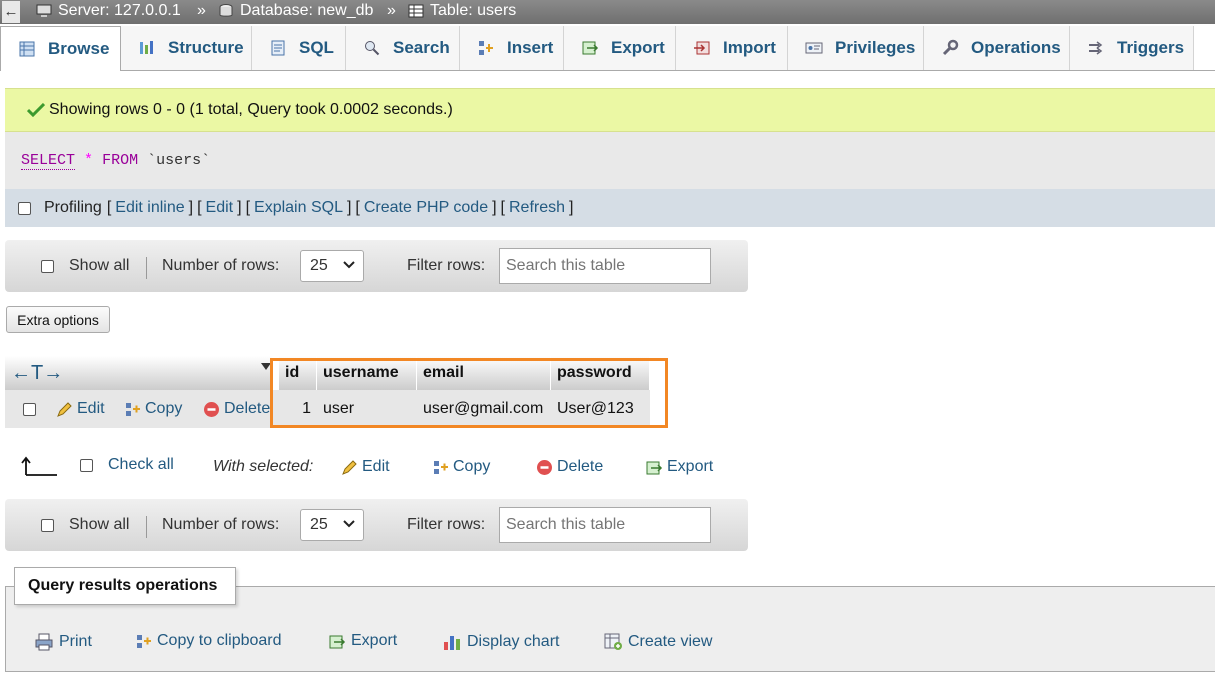 The width and height of the screenshot is (1215, 687). Describe the element at coordinates (367, 373) in the screenshot. I see `column-header-username: username` at that location.